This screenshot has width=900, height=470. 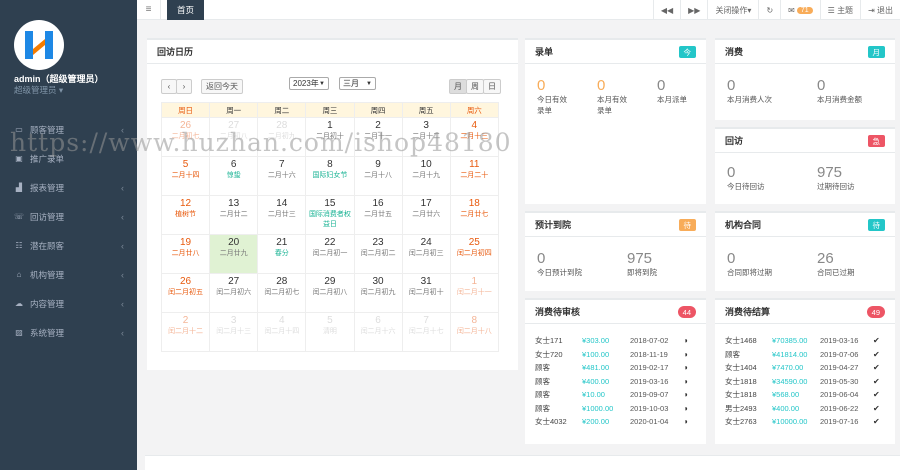 I want to click on tab-scroll-left-icon: ◀◀, so click(x=666, y=10).